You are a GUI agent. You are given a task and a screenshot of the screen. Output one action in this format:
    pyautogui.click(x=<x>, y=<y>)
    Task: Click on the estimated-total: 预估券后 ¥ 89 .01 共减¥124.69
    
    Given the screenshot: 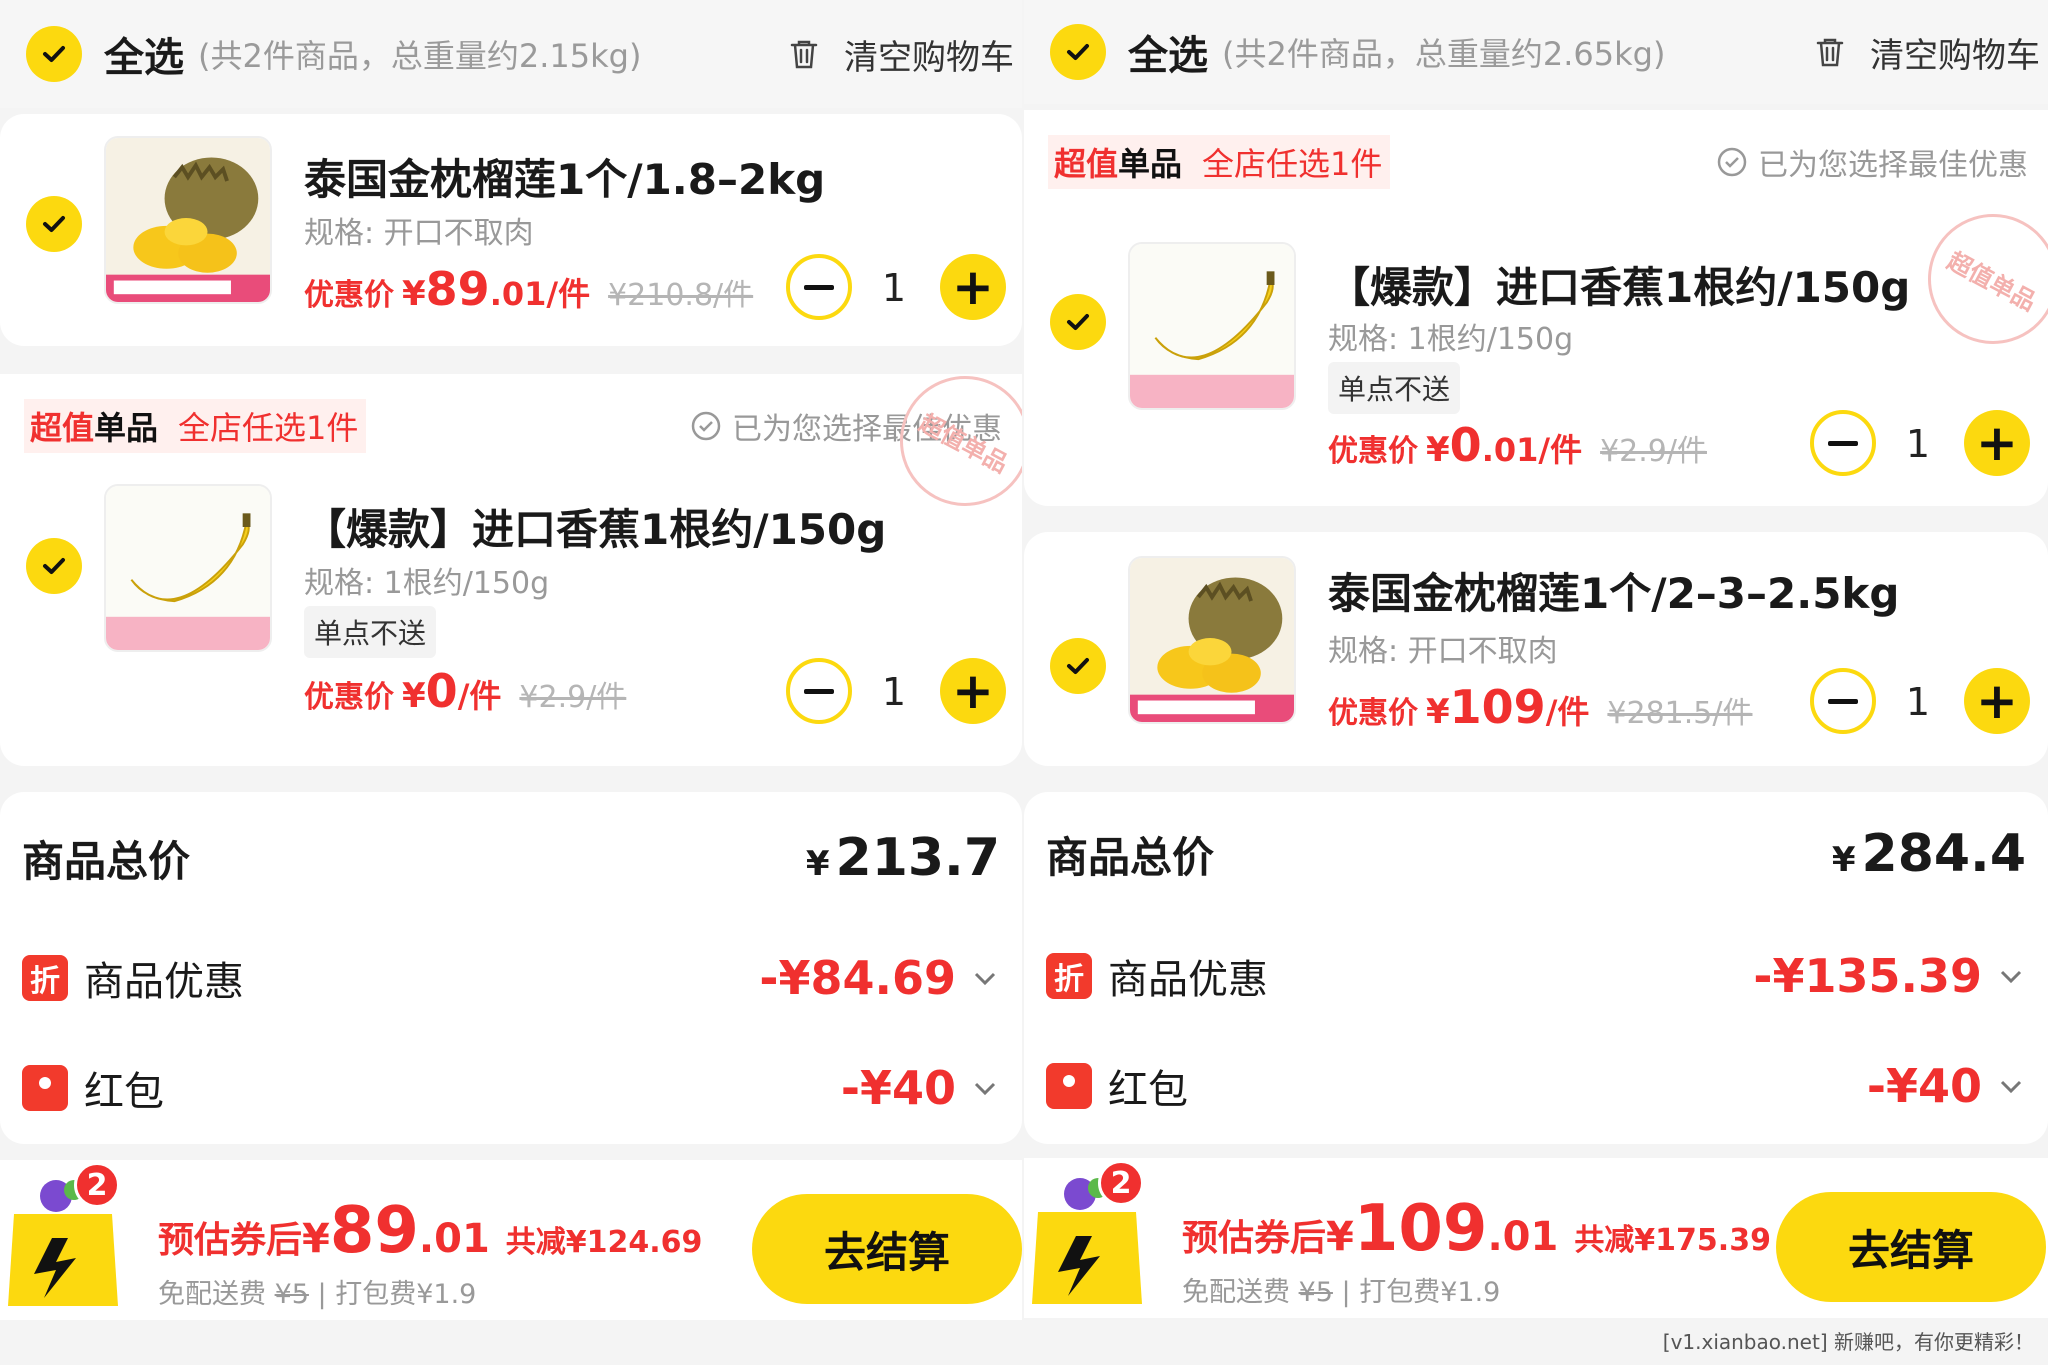 What is the action you would take?
    pyautogui.click(x=430, y=1231)
    